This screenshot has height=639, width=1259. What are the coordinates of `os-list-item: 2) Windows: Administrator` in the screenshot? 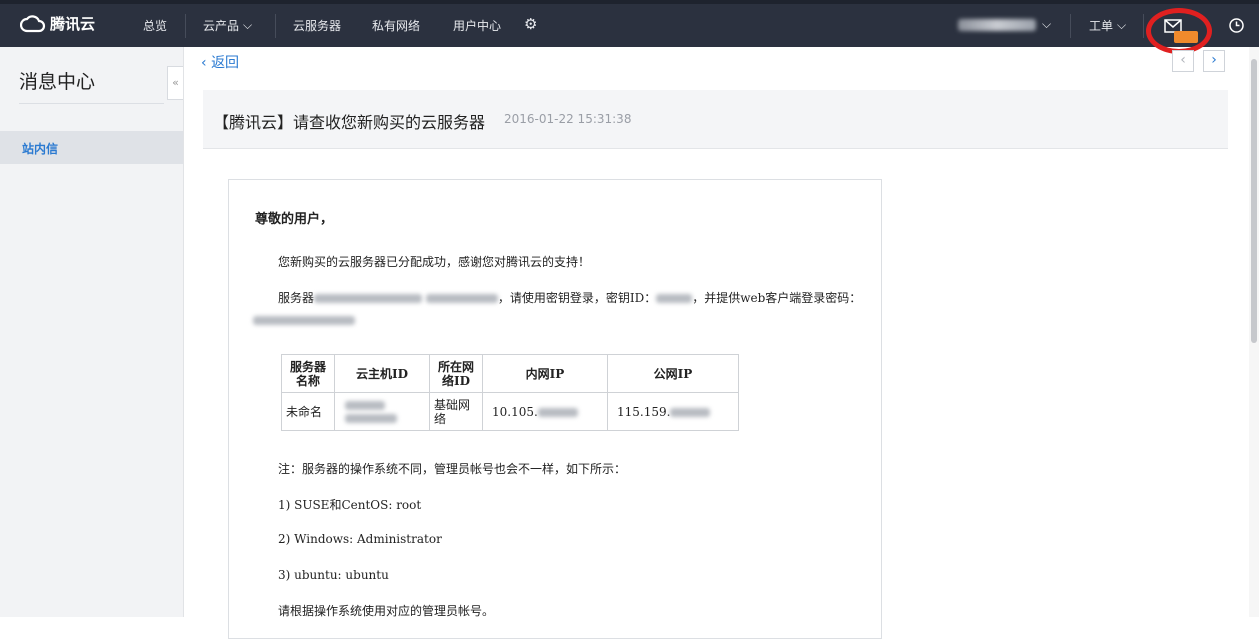 It's located at (360, 539).